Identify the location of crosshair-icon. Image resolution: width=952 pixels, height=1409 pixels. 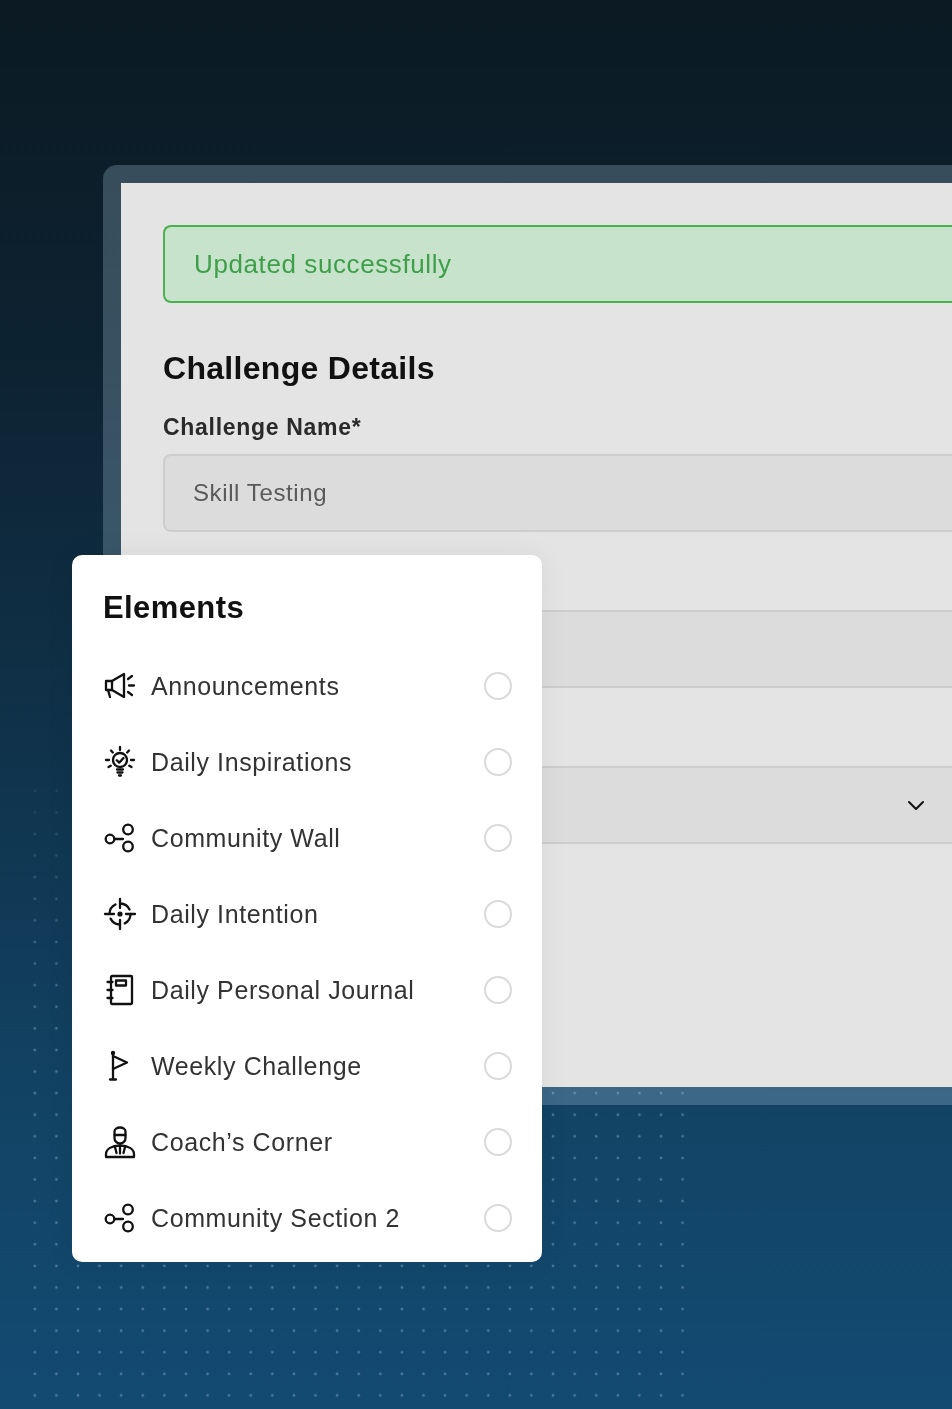
(120, 914).